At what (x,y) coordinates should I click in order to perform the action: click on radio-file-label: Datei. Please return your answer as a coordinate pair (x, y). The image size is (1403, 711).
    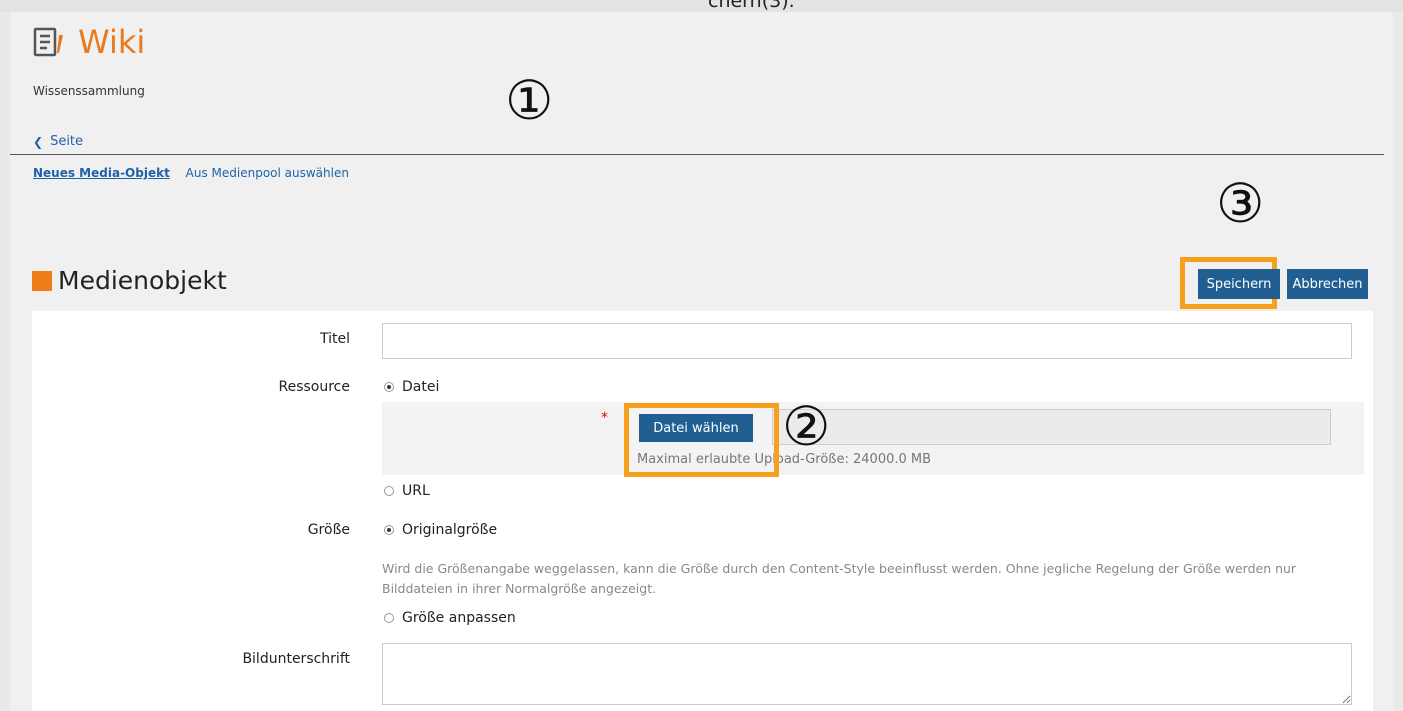
    Looking at the image, I should click on (421, 387).